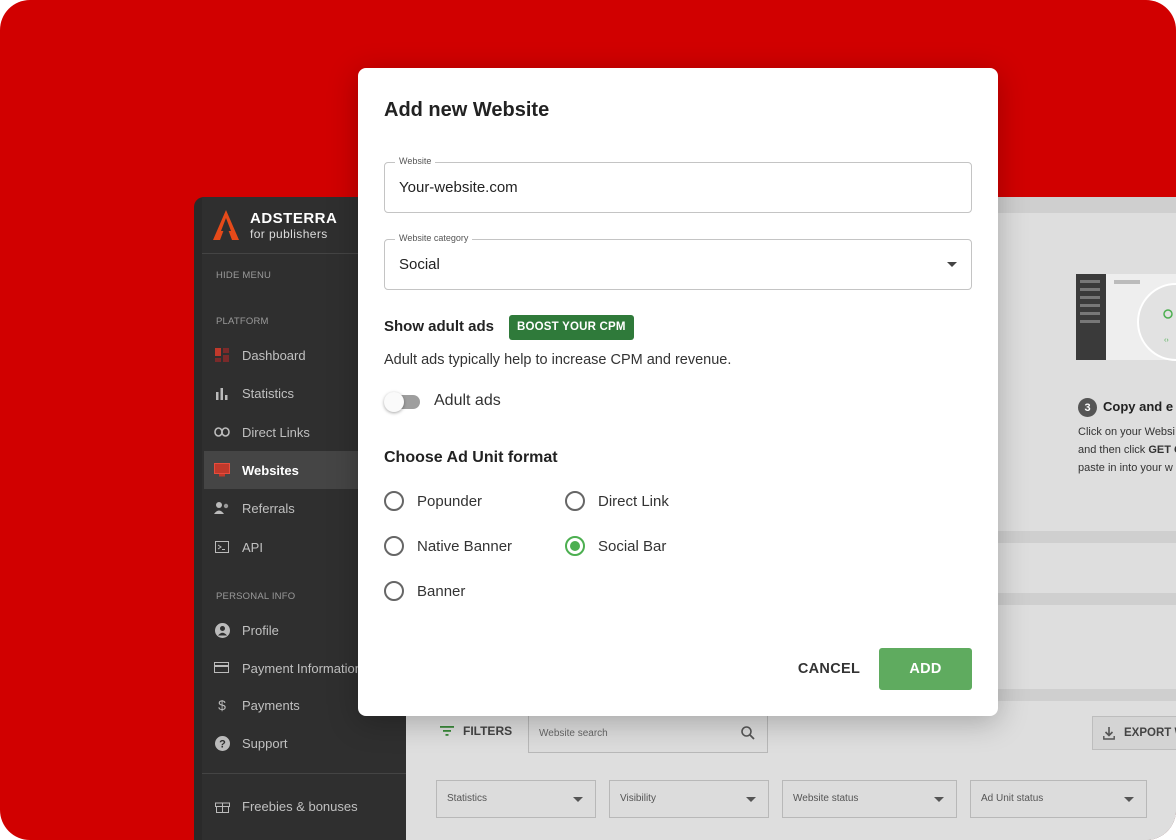 The image size is (1176, 840). I want to click on user-icon, so click(222, 630).